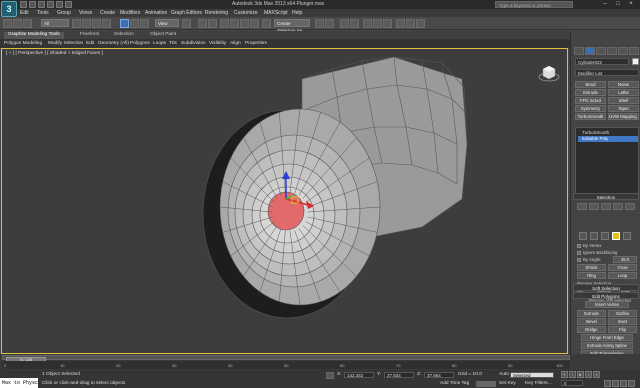  I want to click on modify-tab-icon, so click(590, 51).